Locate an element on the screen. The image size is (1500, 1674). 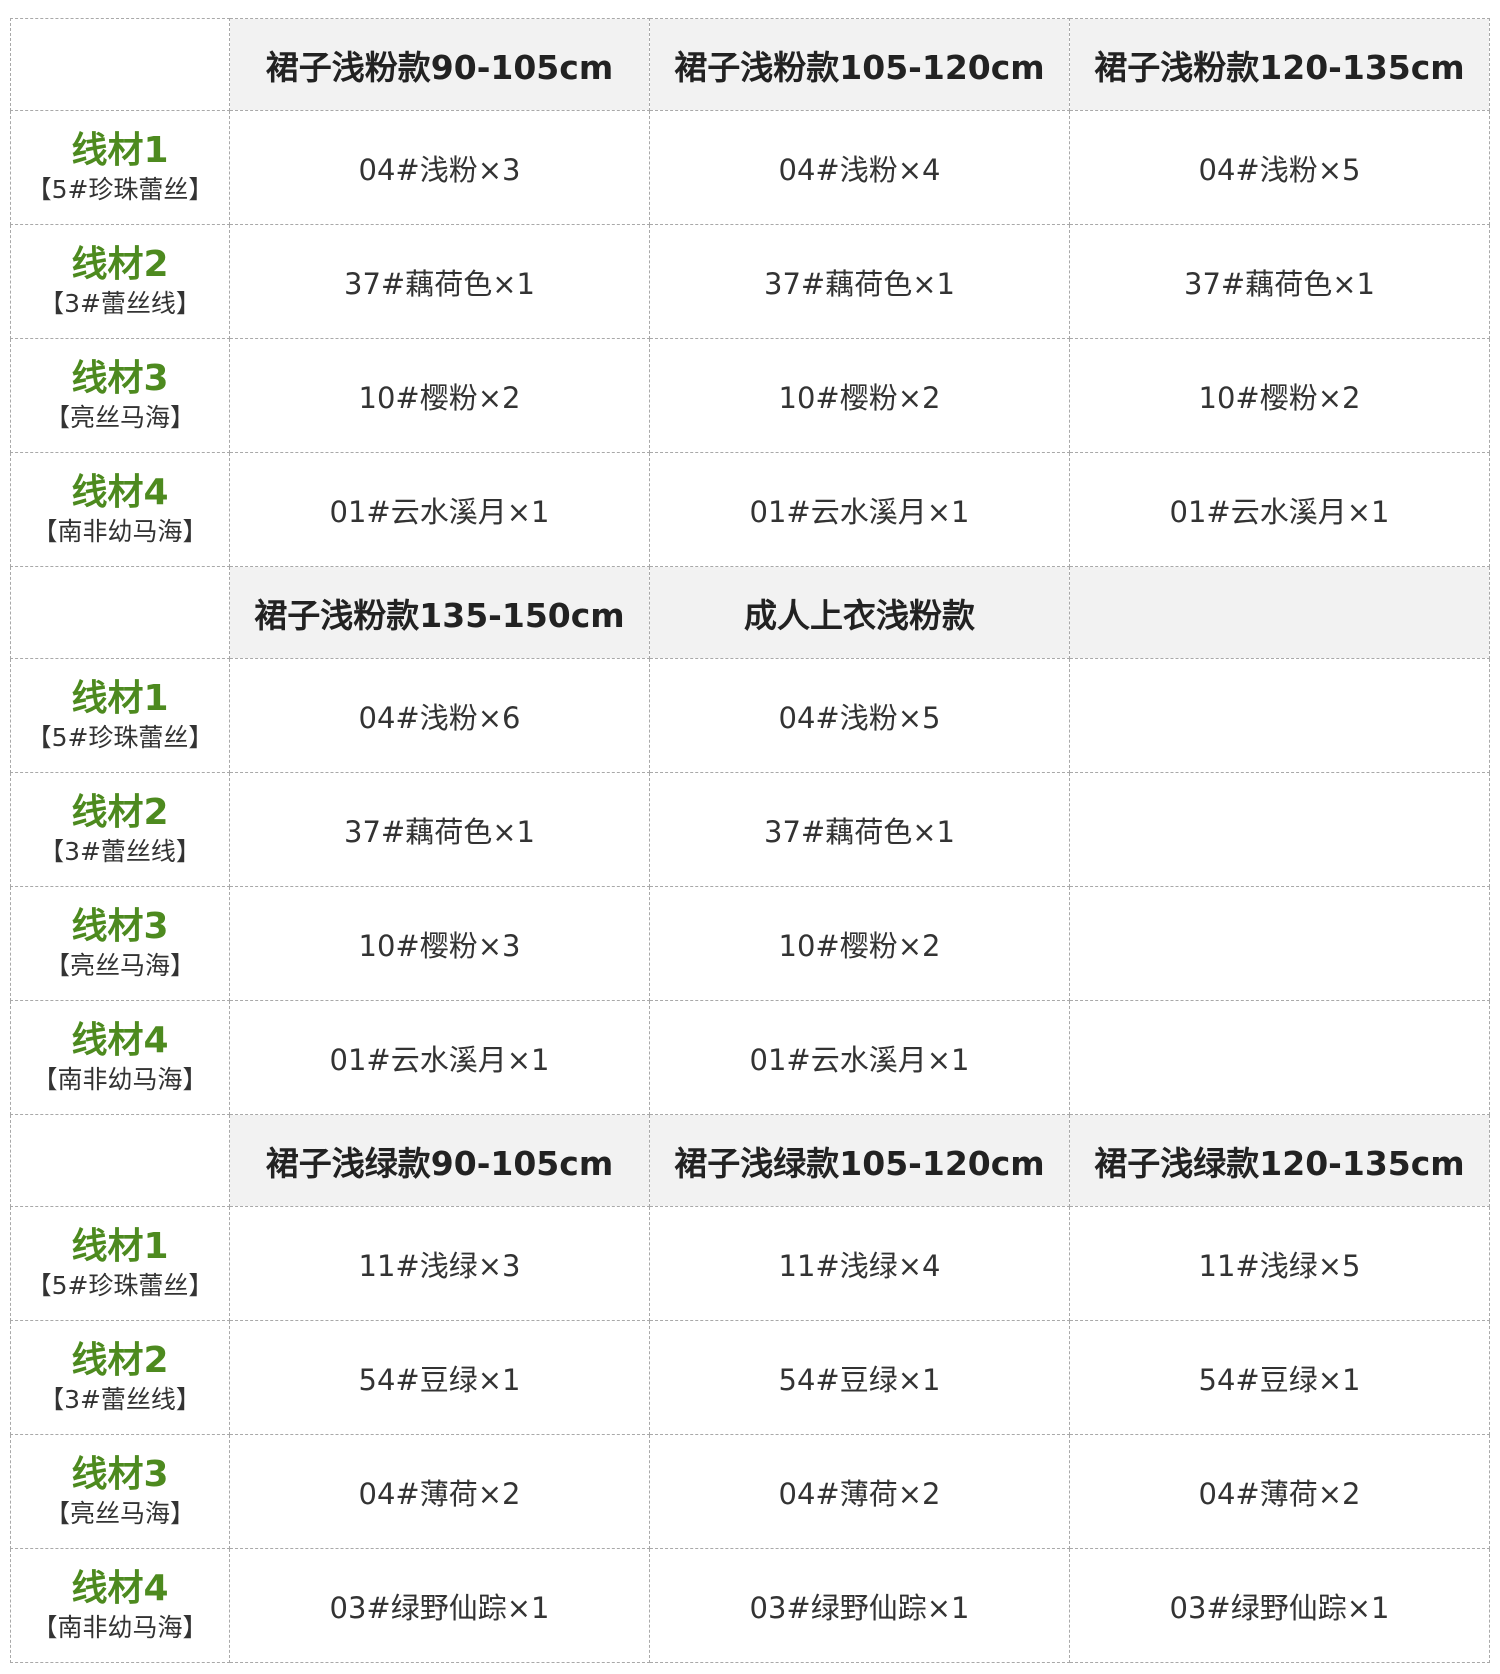
column-header: 裙子浅粉款105-120cm is located at coordinates (859, 64).